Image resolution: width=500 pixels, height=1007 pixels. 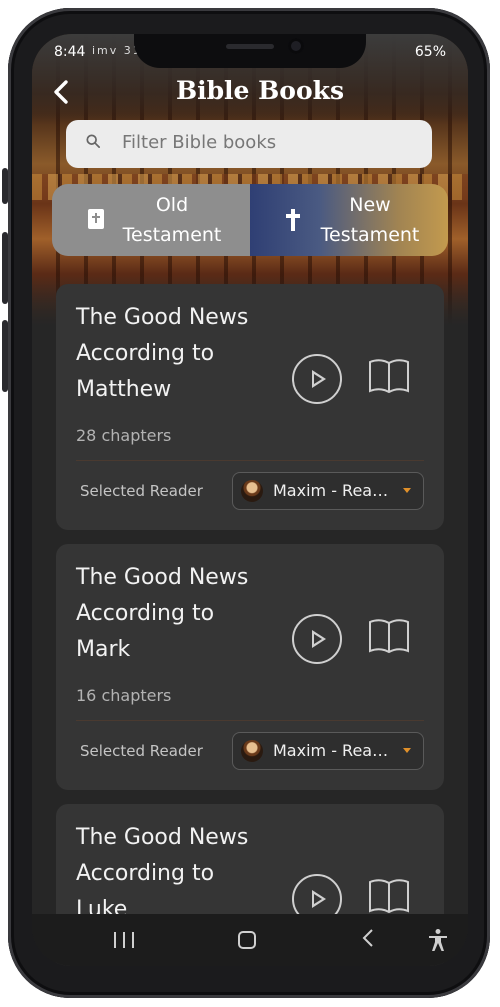 I want to click on home-icon, so click(x=247, y=940).